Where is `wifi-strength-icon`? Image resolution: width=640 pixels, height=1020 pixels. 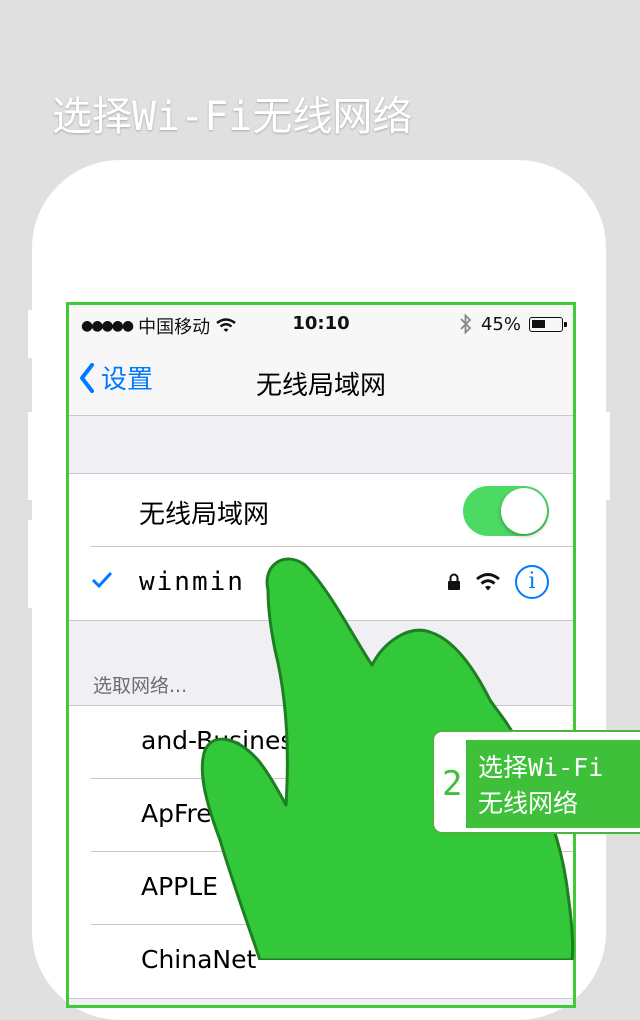 wifi-strength-icon is located at coordinates (488, 582).